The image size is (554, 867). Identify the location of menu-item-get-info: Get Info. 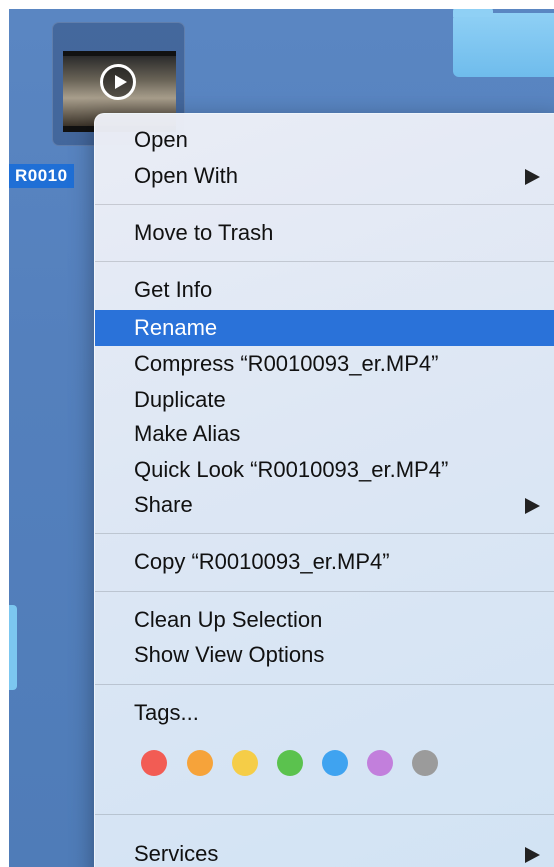
(324, 290).